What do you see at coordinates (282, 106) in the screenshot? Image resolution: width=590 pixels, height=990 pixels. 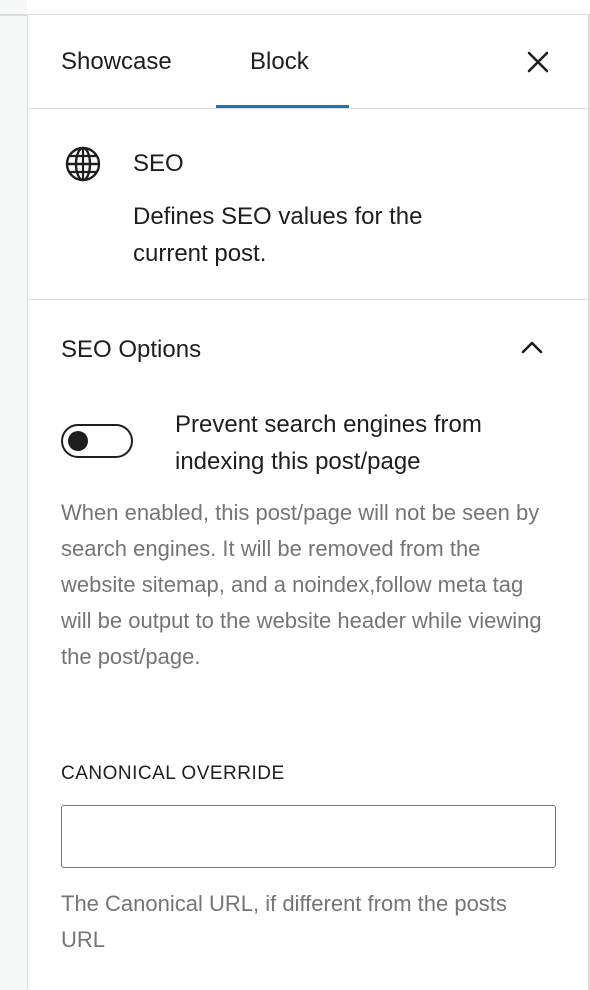 I see `active-tab-indicator` at bounding box center [282, 106].